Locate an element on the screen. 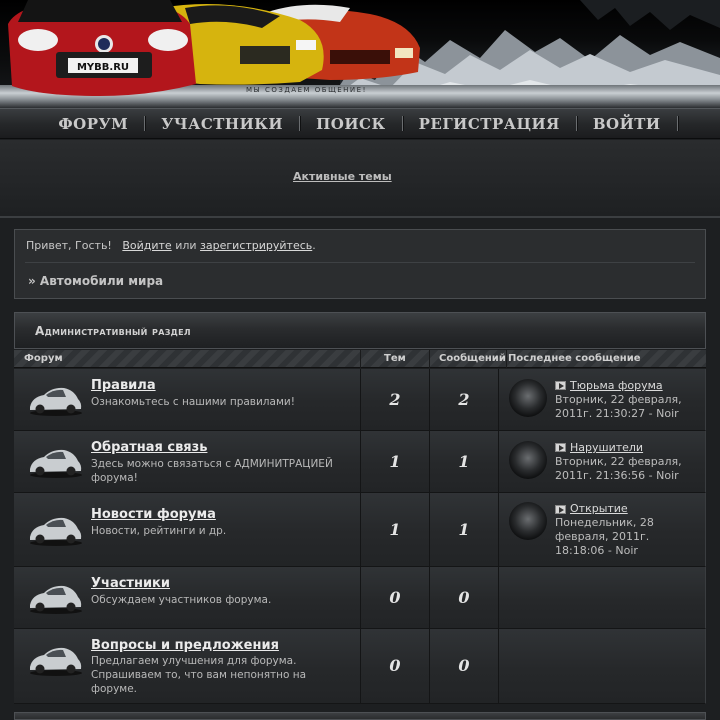  divider is located at coordinates (360, 262).